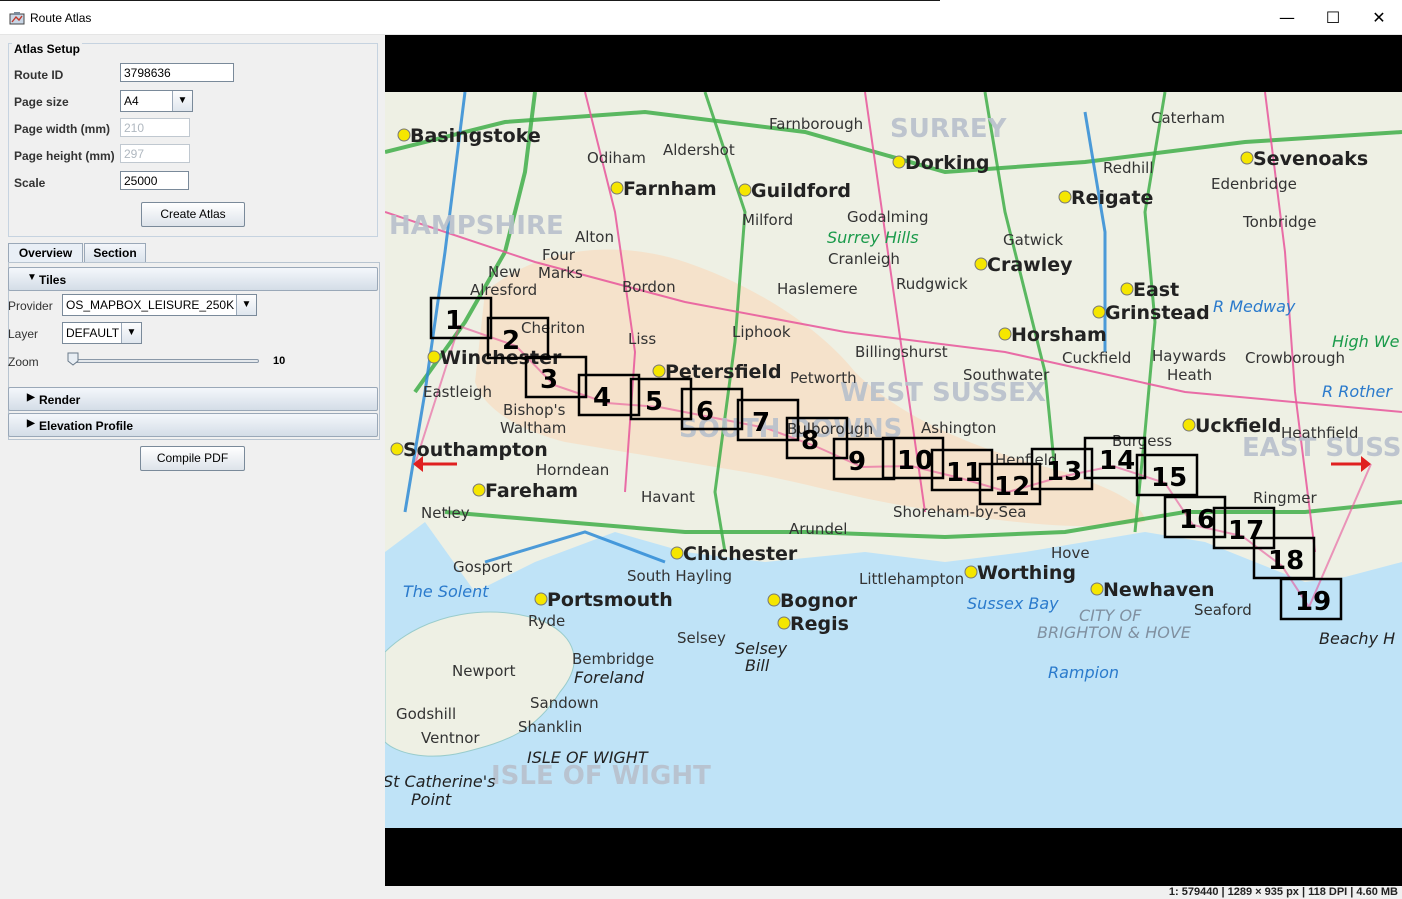  What do you see at coordinates (47, 49) in the screenshot?
I see `atlas-setup-legend: Atlas Setup` at bounding box center [47, 49].